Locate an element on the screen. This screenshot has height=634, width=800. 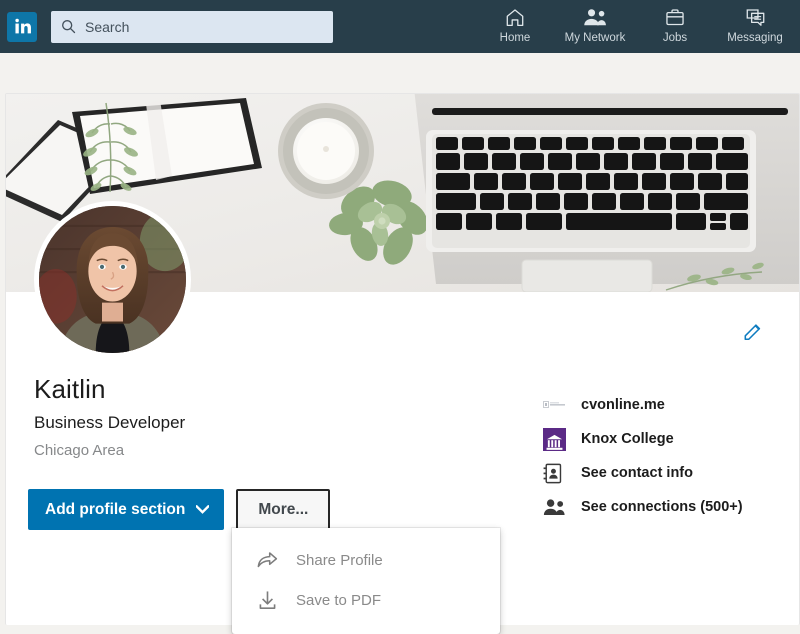
website-favicon-icon is located at coordinates (556, 405).